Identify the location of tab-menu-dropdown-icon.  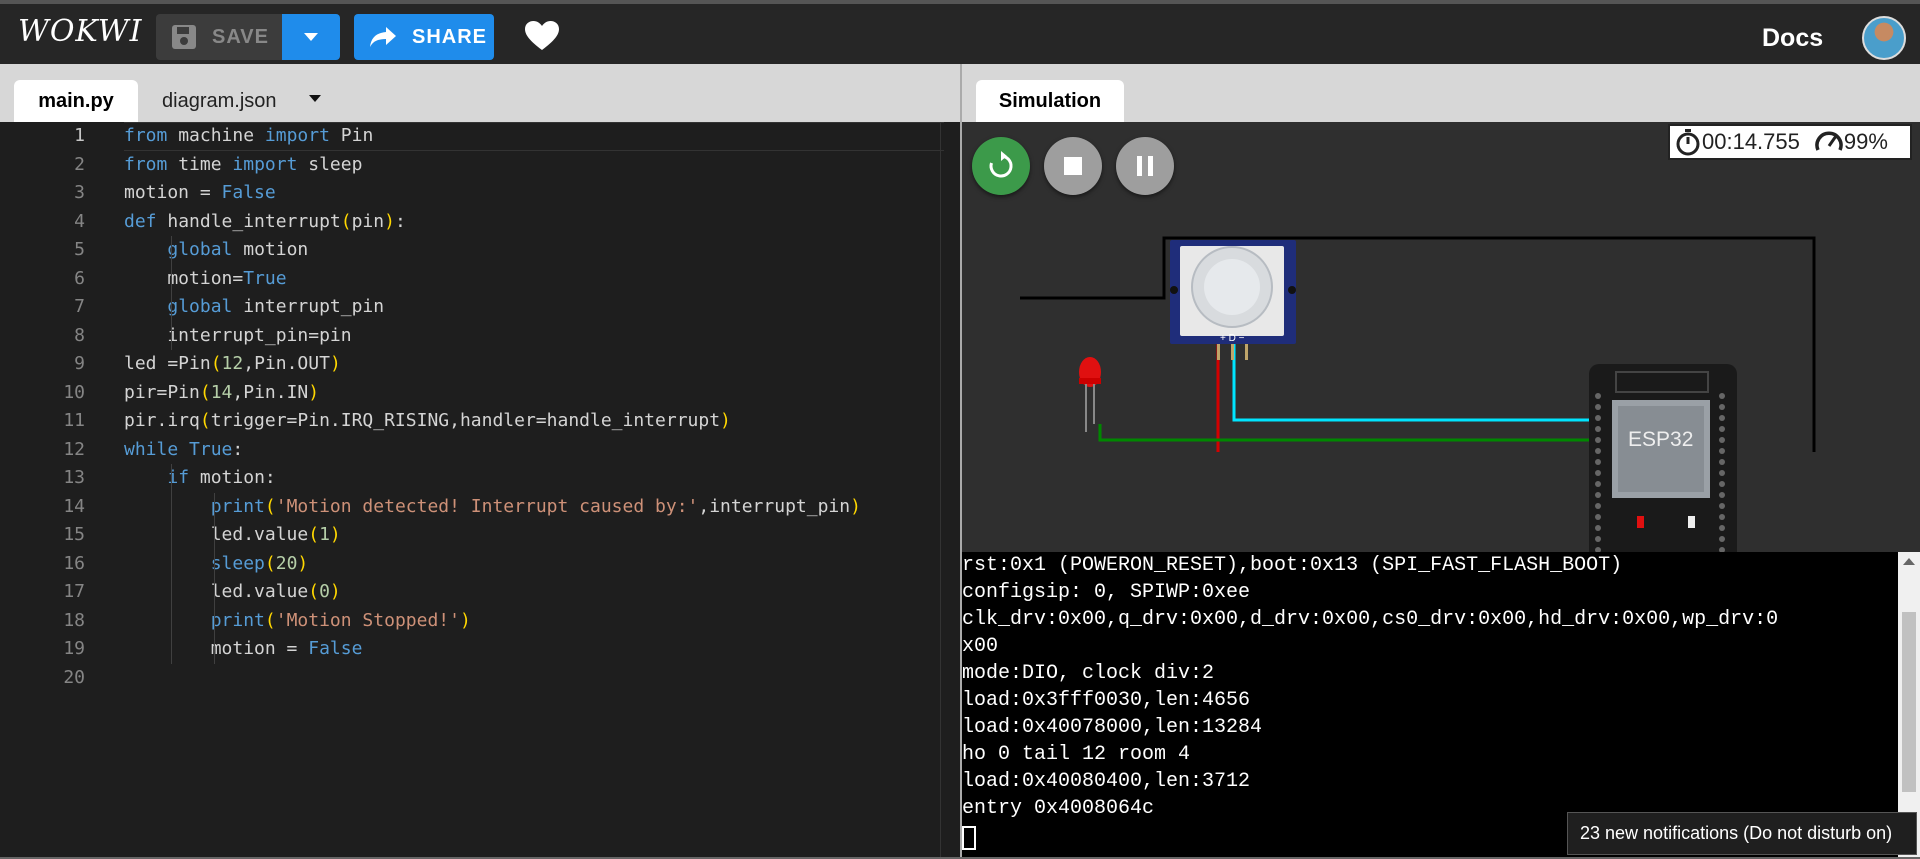
(315, 99).